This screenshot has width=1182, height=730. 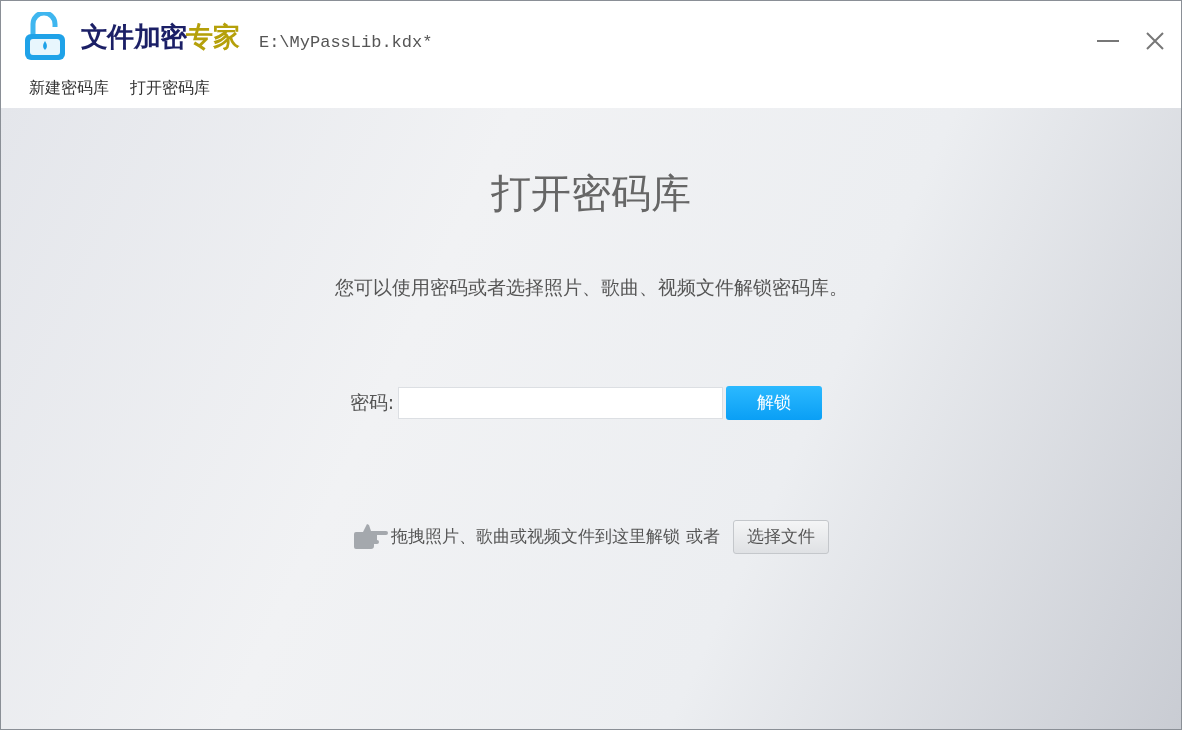 I want to click on menu-item: 新建密码库, so click(x=69, y=88).